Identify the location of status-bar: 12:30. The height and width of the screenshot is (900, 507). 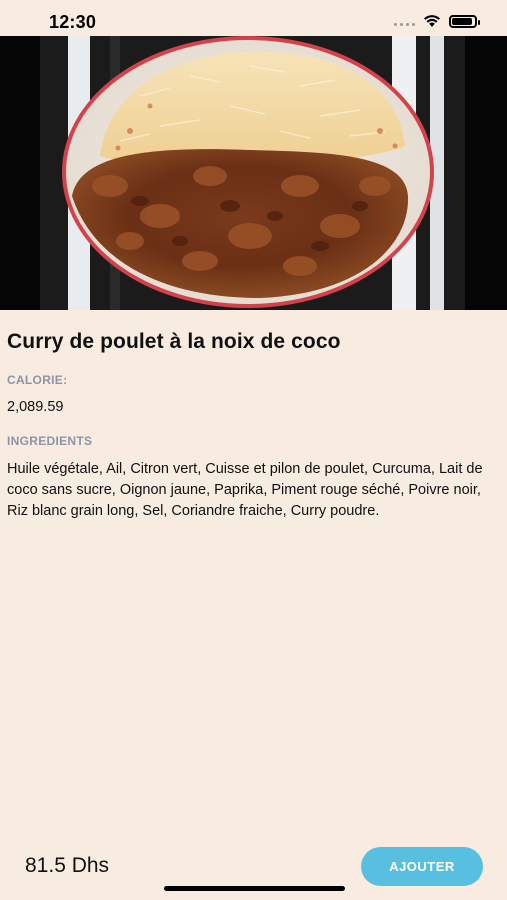
(253, 18).